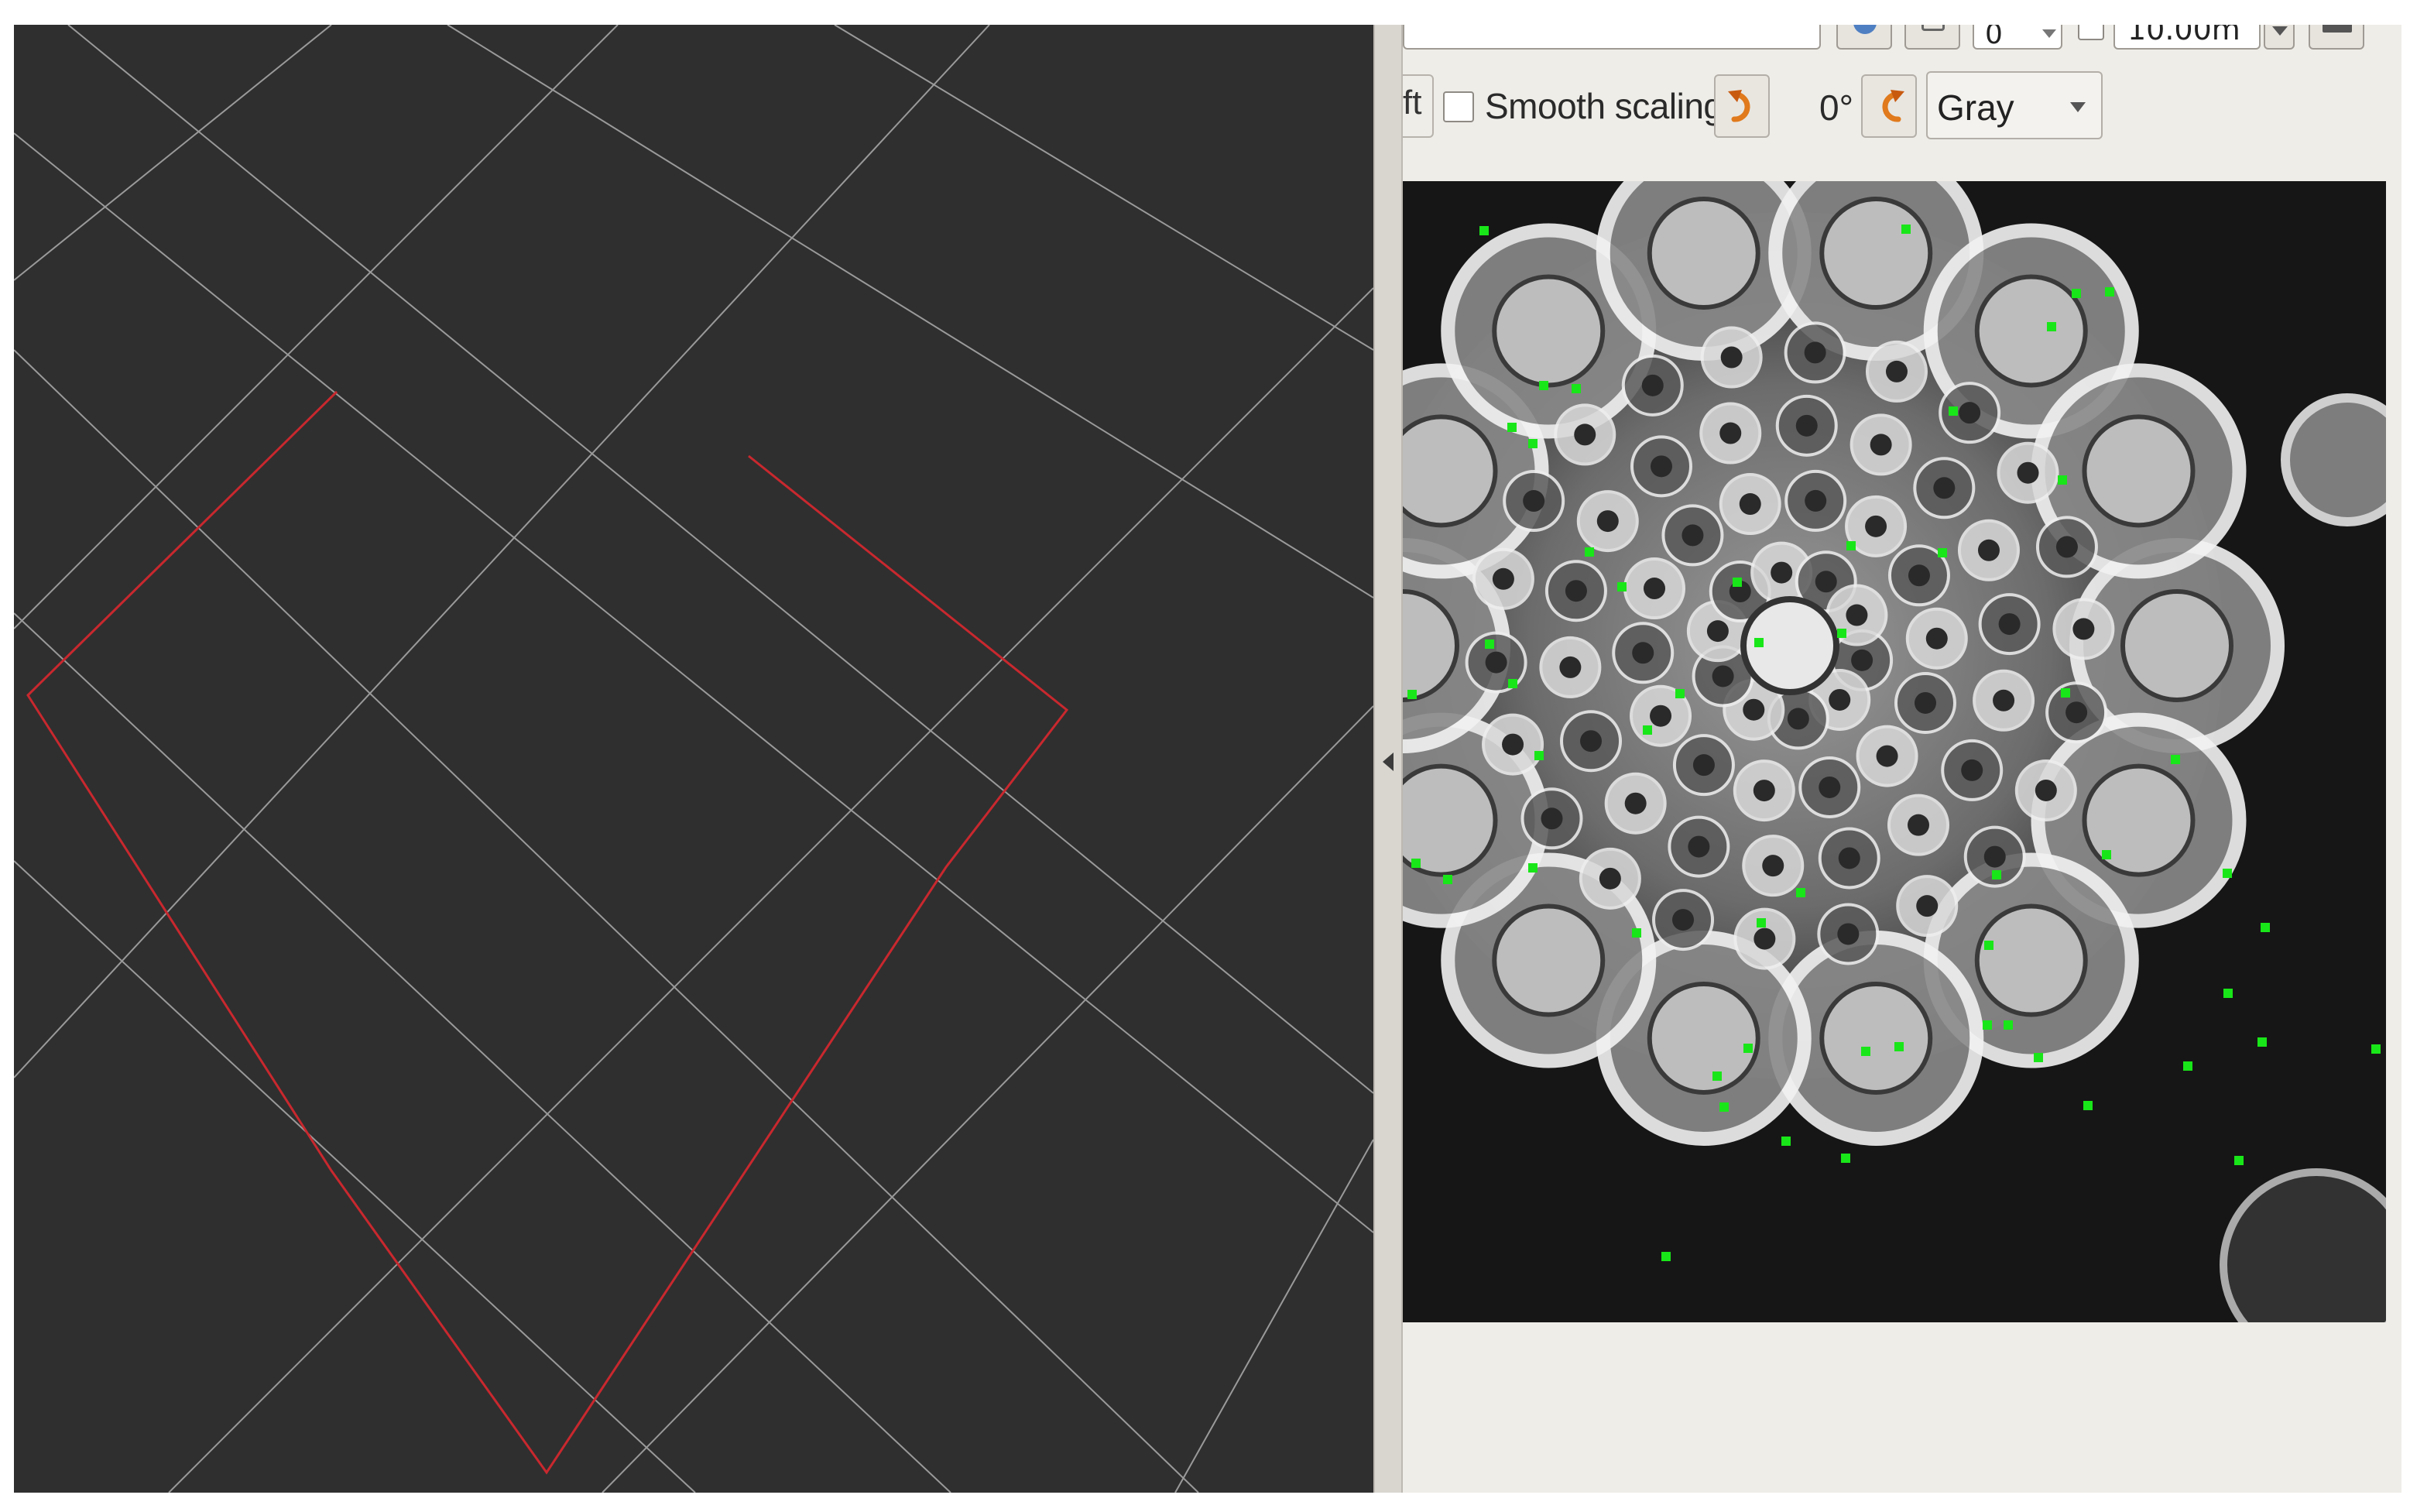 Image resolution: width=2410 pixels, height=1512 pixels. I want to click on distance-input: 10.00m, so click(2187, 37).